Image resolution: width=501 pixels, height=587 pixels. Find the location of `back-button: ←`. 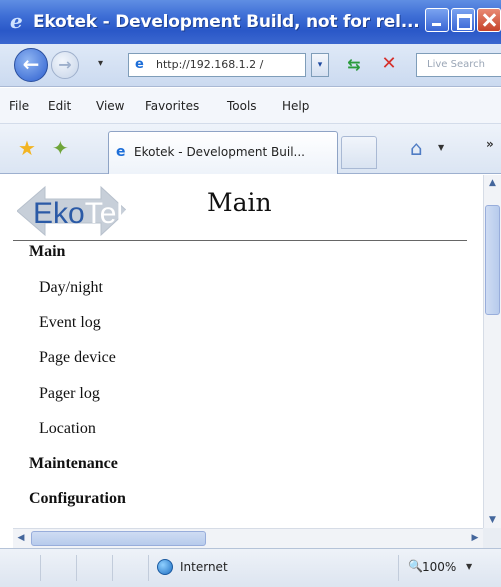

back-button: ← is located at coordinates (31, 65).